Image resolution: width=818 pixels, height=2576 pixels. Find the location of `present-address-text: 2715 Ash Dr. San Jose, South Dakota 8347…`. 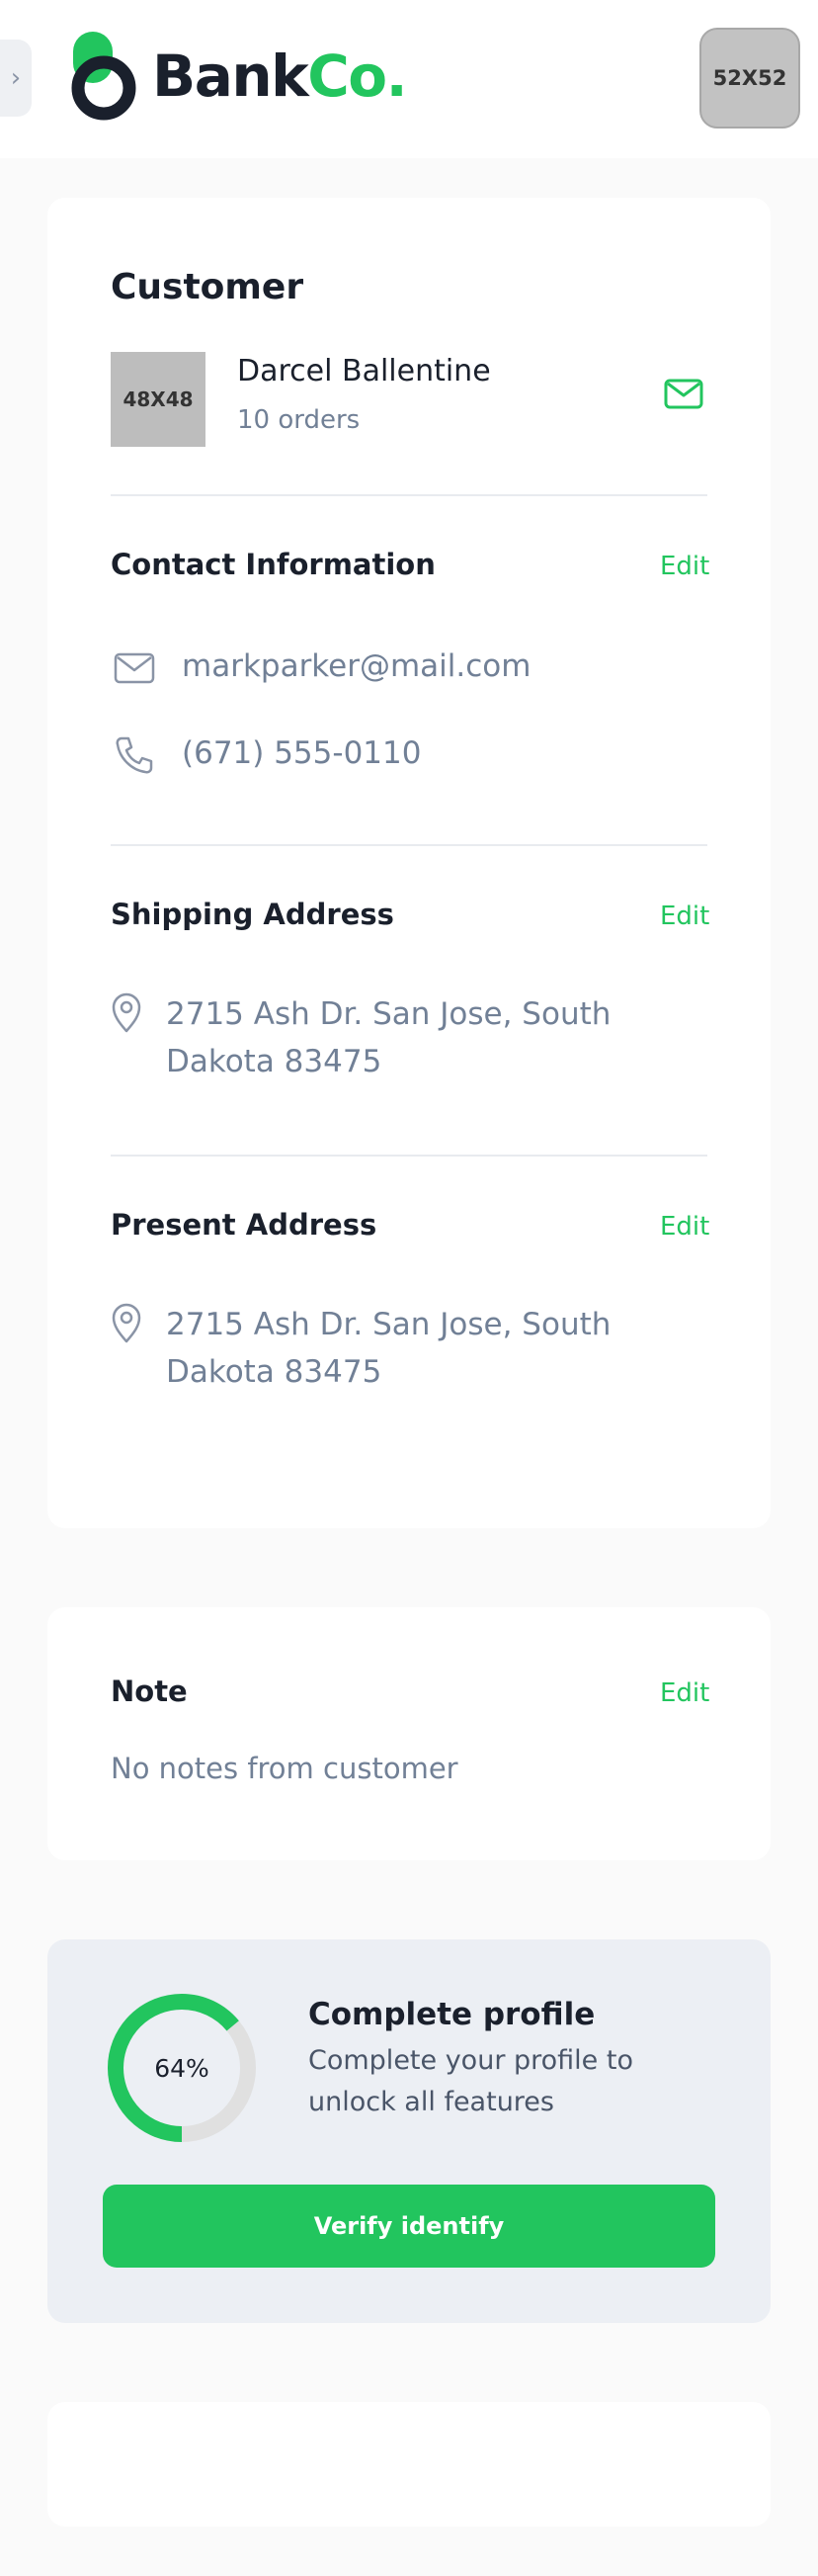

present-address-text: 2715 Ash Dr. San Jose, South Dakota 8347… is located at coordinates (389, 1348).